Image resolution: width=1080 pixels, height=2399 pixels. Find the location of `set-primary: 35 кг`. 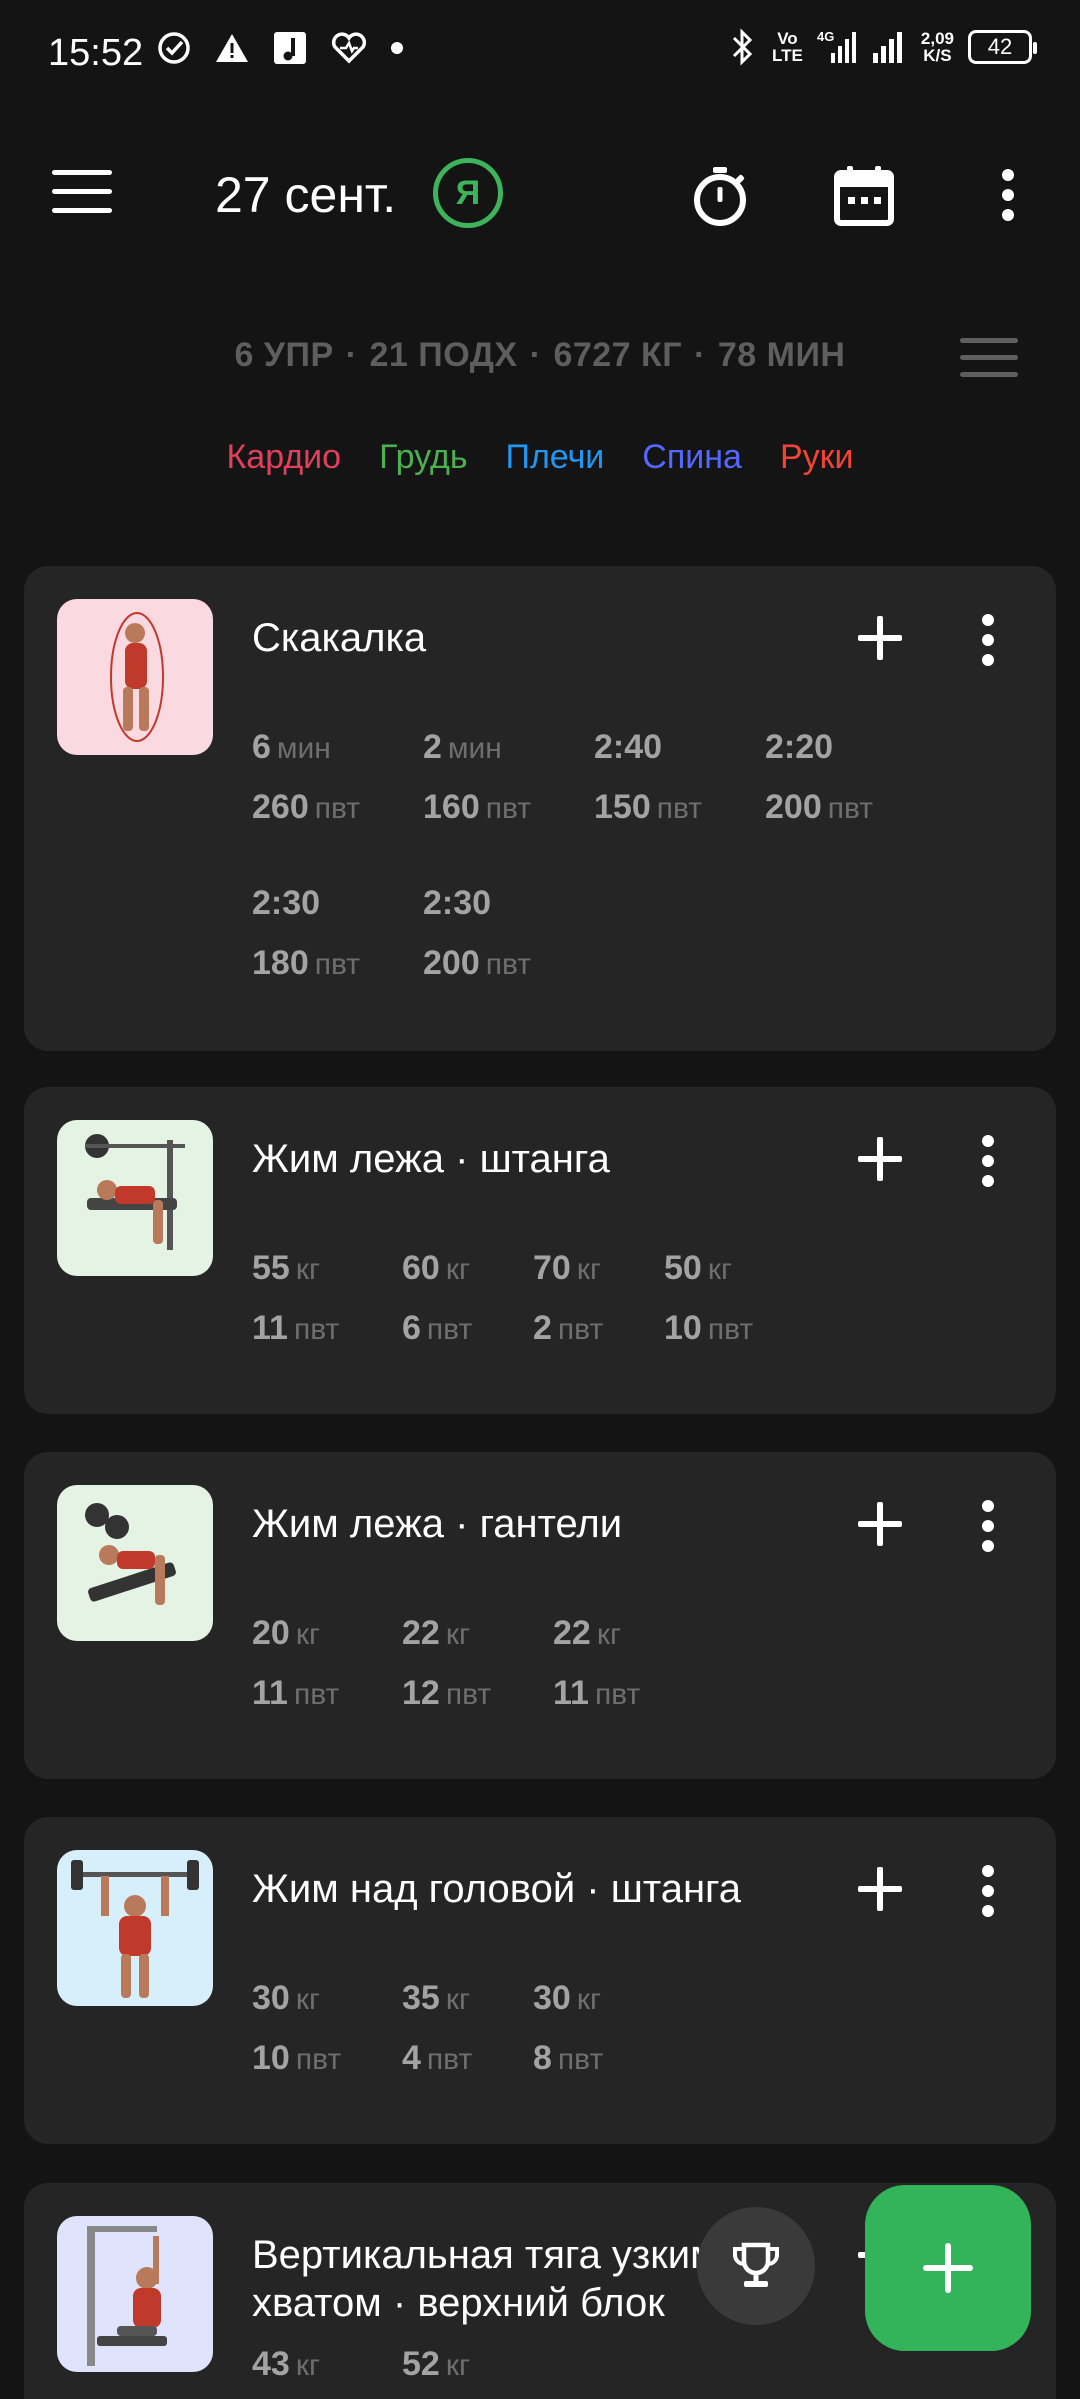

set-primary: 35 кг is located at coordinates (436, 1998).